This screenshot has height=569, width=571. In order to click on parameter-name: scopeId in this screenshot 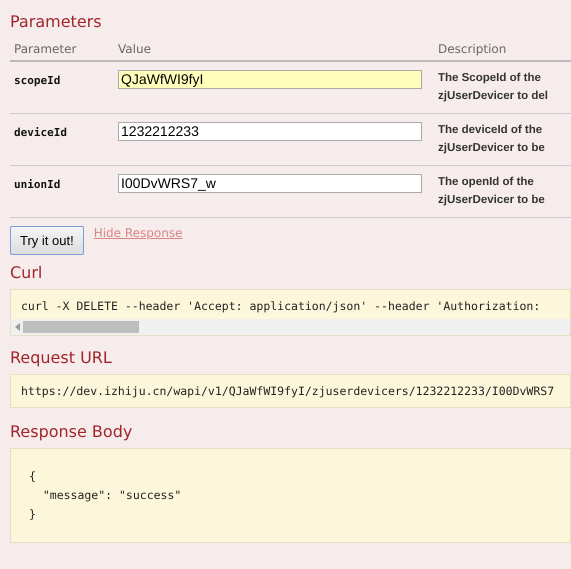, I will do `click(37, 80)`.